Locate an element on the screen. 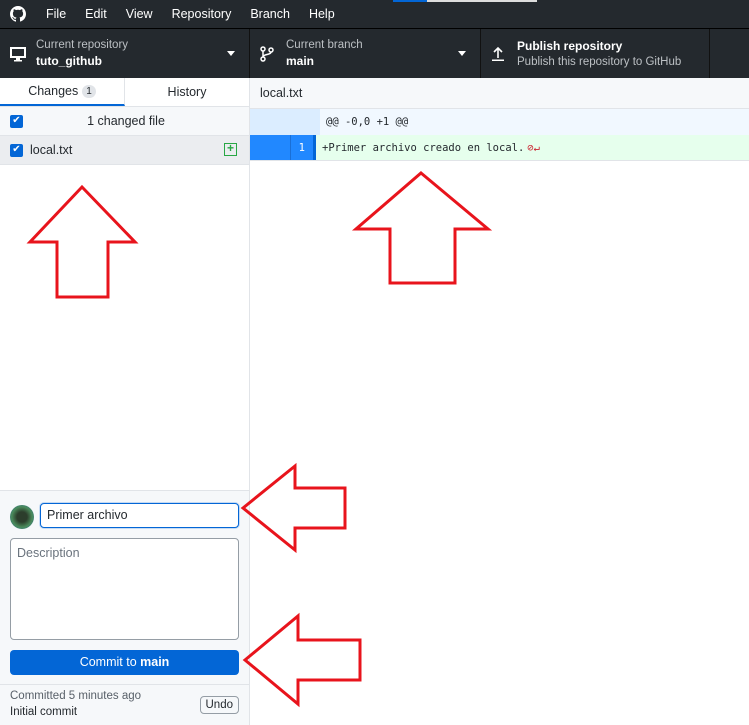 The image size is (749, 725). no-newline-icon: ⊘↵ is located at coordinates (533, 148).